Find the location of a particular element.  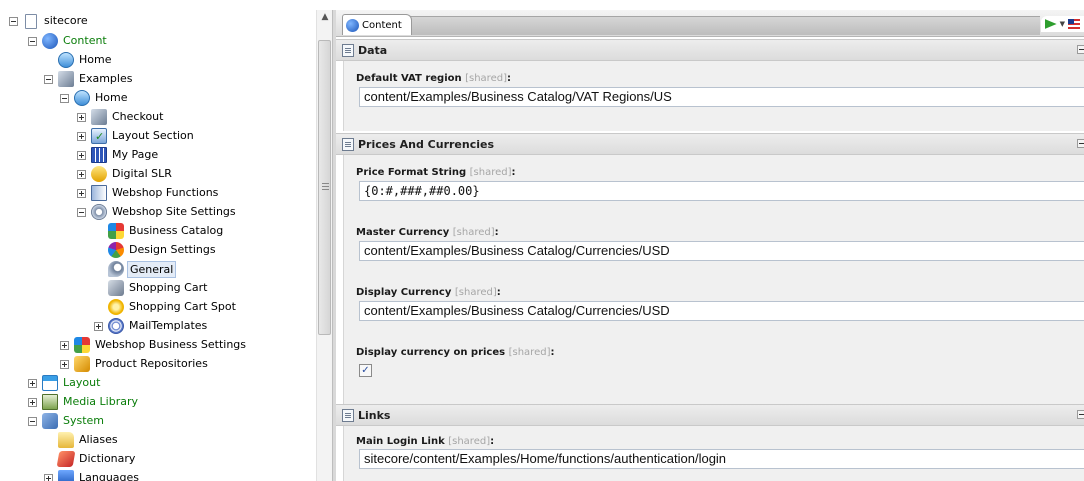

section-links: Links is located at coordinates (710, 415).